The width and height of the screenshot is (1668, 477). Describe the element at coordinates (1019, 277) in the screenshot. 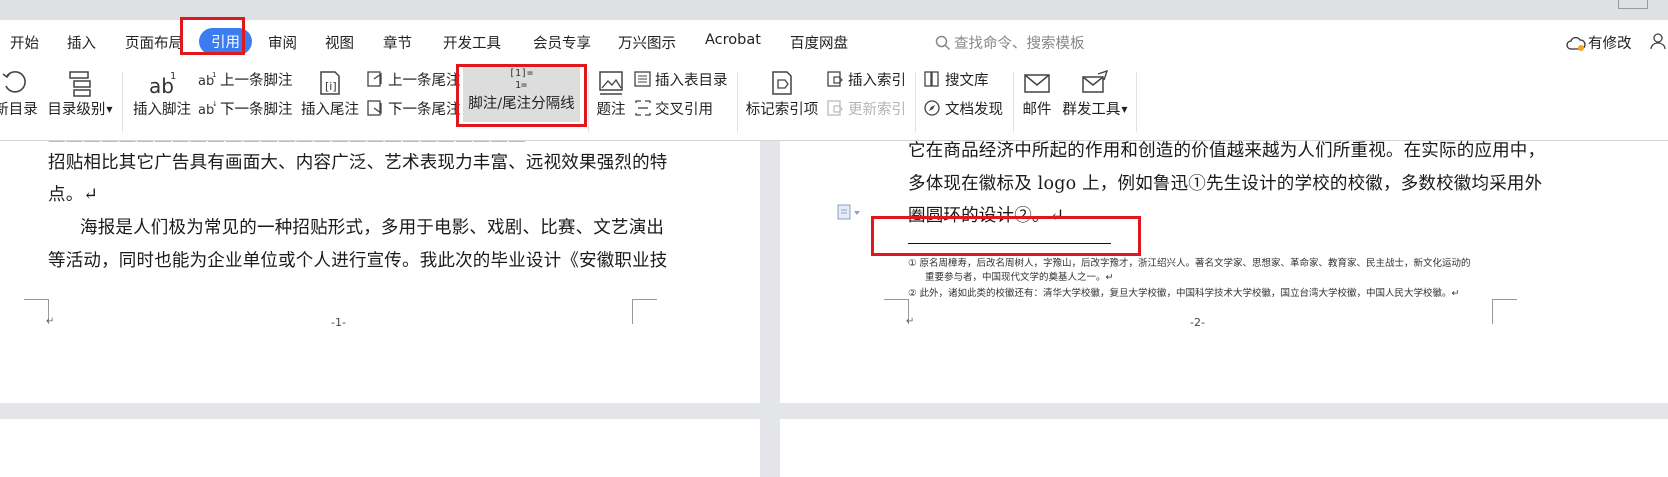

I see `footnote-1-cont: 重要参与者，中国现代文学的奠基人之一。↵` at that location.